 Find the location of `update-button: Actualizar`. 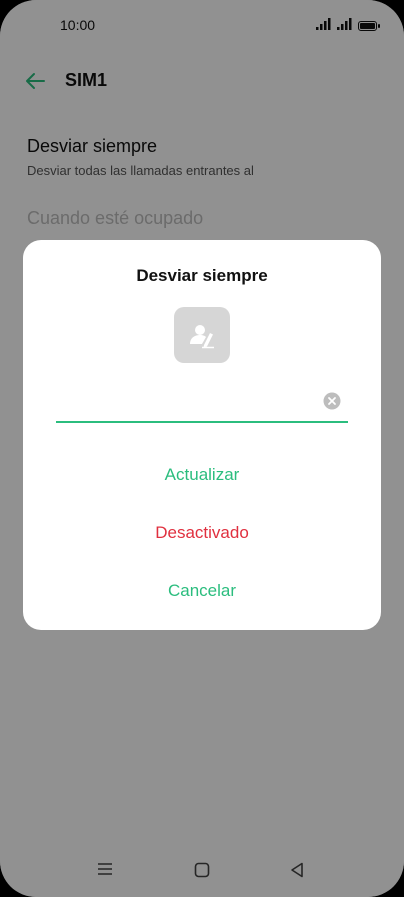

update-button: Actualizar is located at coordinates (202, 475).